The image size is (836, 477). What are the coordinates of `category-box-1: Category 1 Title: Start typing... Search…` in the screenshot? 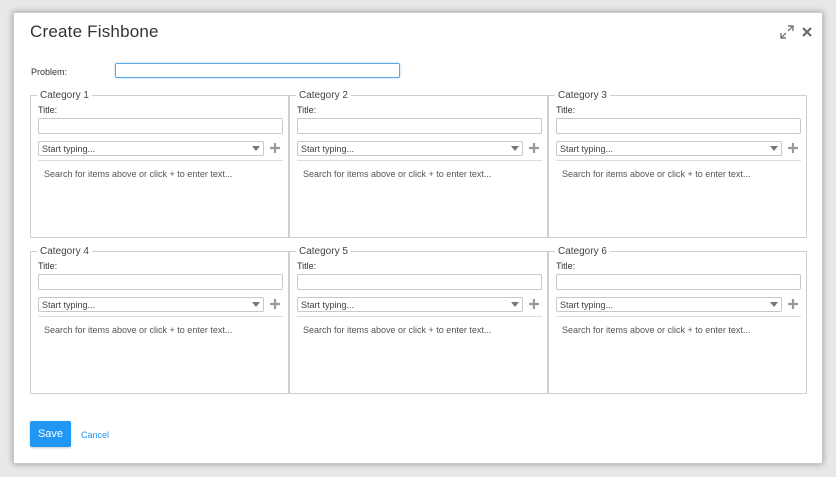 It's located at (159, 163).